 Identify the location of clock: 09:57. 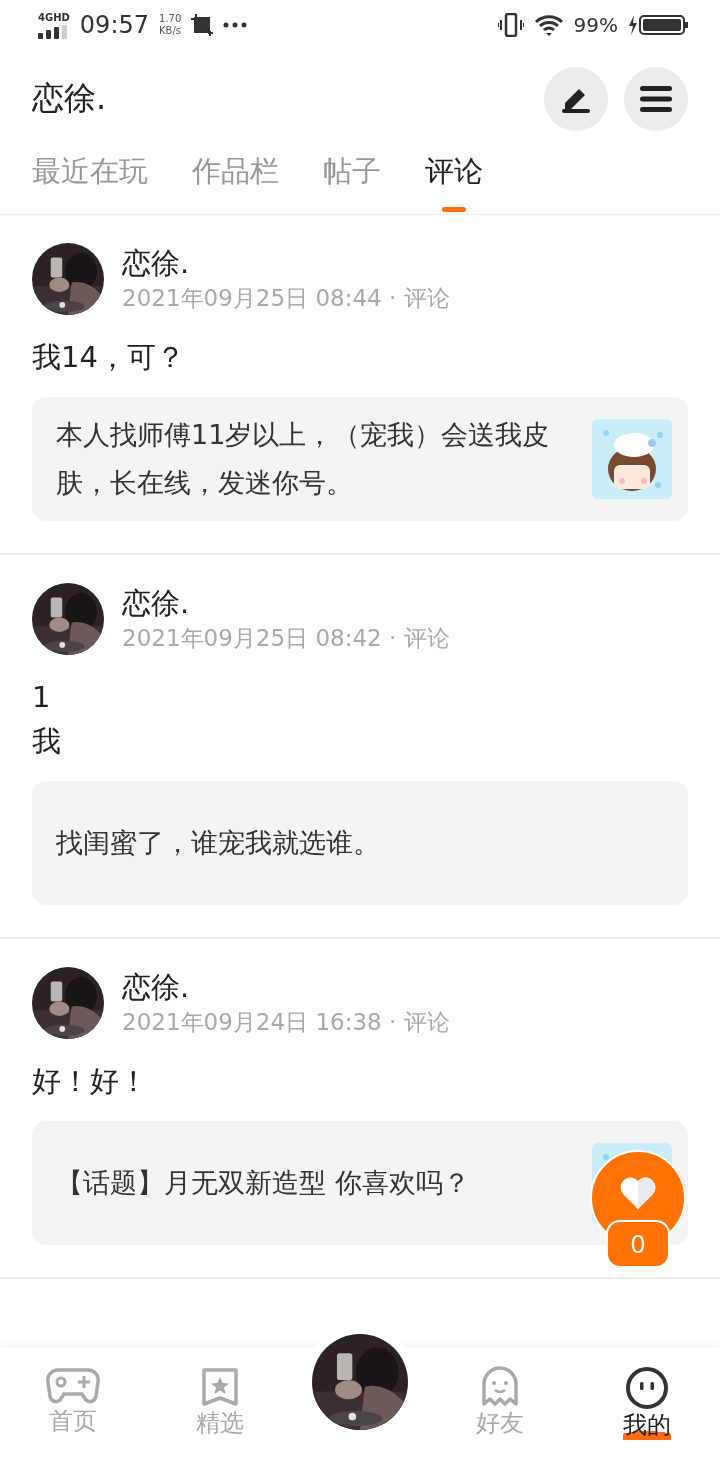
(114, 25).